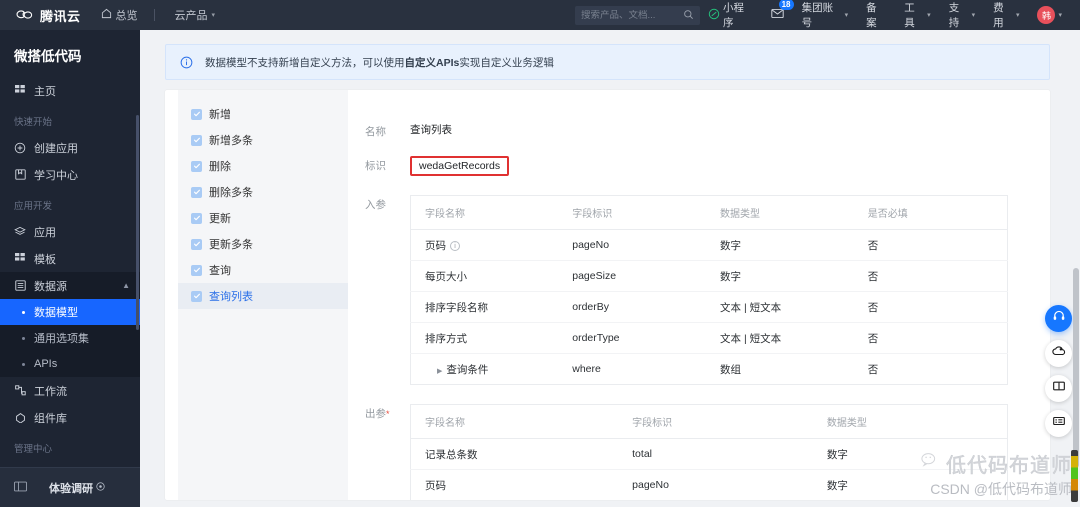 This screenshot has height=507, width=1080. I want to click on support-headset-button, so click(1058, 318).